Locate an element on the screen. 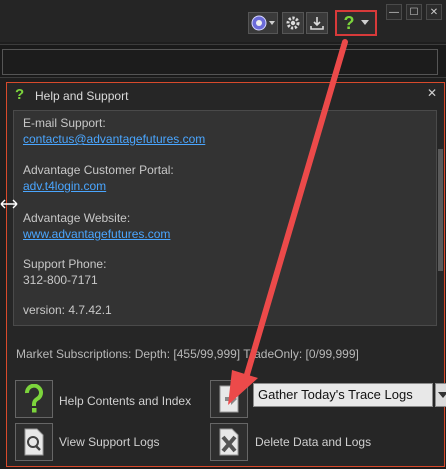 Image resolution: width=446 pixels, height=469 pixels. help-icon: ? is located at coordinates (20, 94).